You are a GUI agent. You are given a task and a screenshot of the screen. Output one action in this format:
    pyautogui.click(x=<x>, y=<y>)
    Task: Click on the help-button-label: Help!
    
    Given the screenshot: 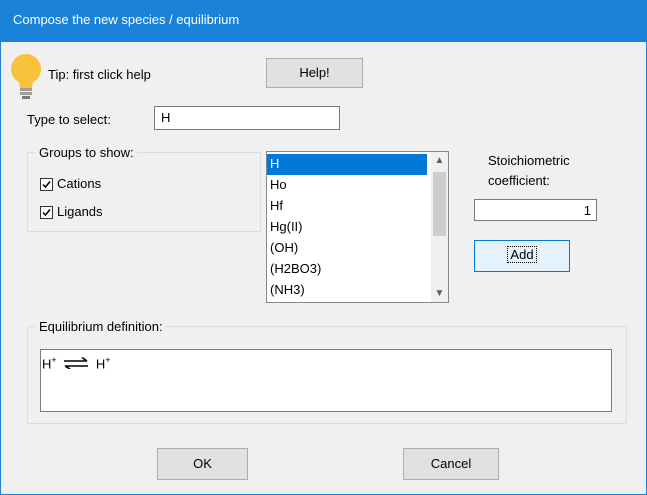 What is the action you would take?
    pyautogui.click(x=314, y=72)
    